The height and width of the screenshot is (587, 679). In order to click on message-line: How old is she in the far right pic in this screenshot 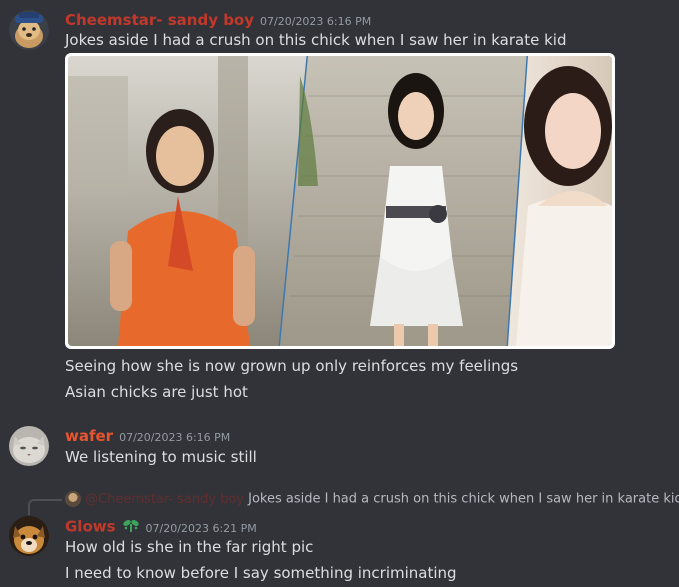, I will do `click(189, 547)`.